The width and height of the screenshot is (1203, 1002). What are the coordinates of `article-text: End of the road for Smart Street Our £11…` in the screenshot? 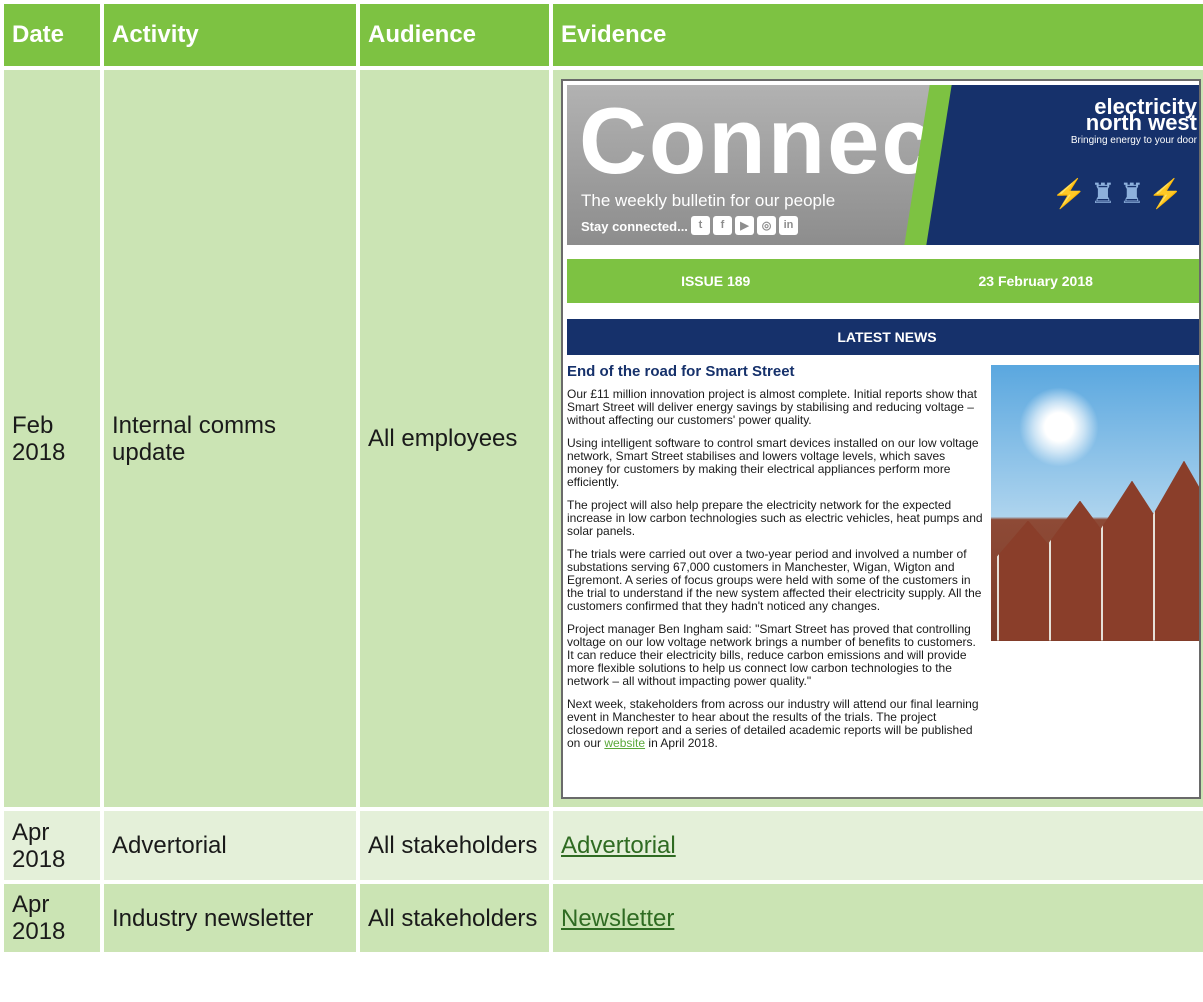 It's located at (775, 556).